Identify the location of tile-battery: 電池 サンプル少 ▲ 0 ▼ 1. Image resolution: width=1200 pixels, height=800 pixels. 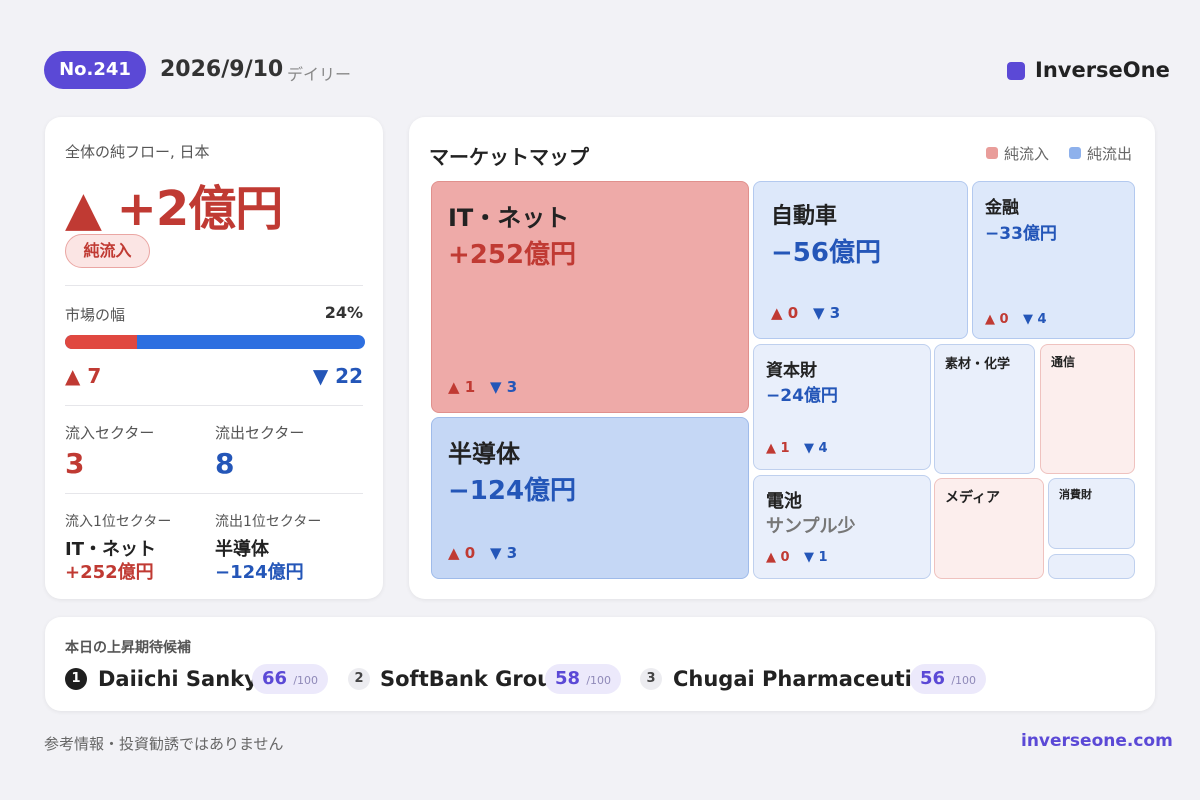
(842, 527).